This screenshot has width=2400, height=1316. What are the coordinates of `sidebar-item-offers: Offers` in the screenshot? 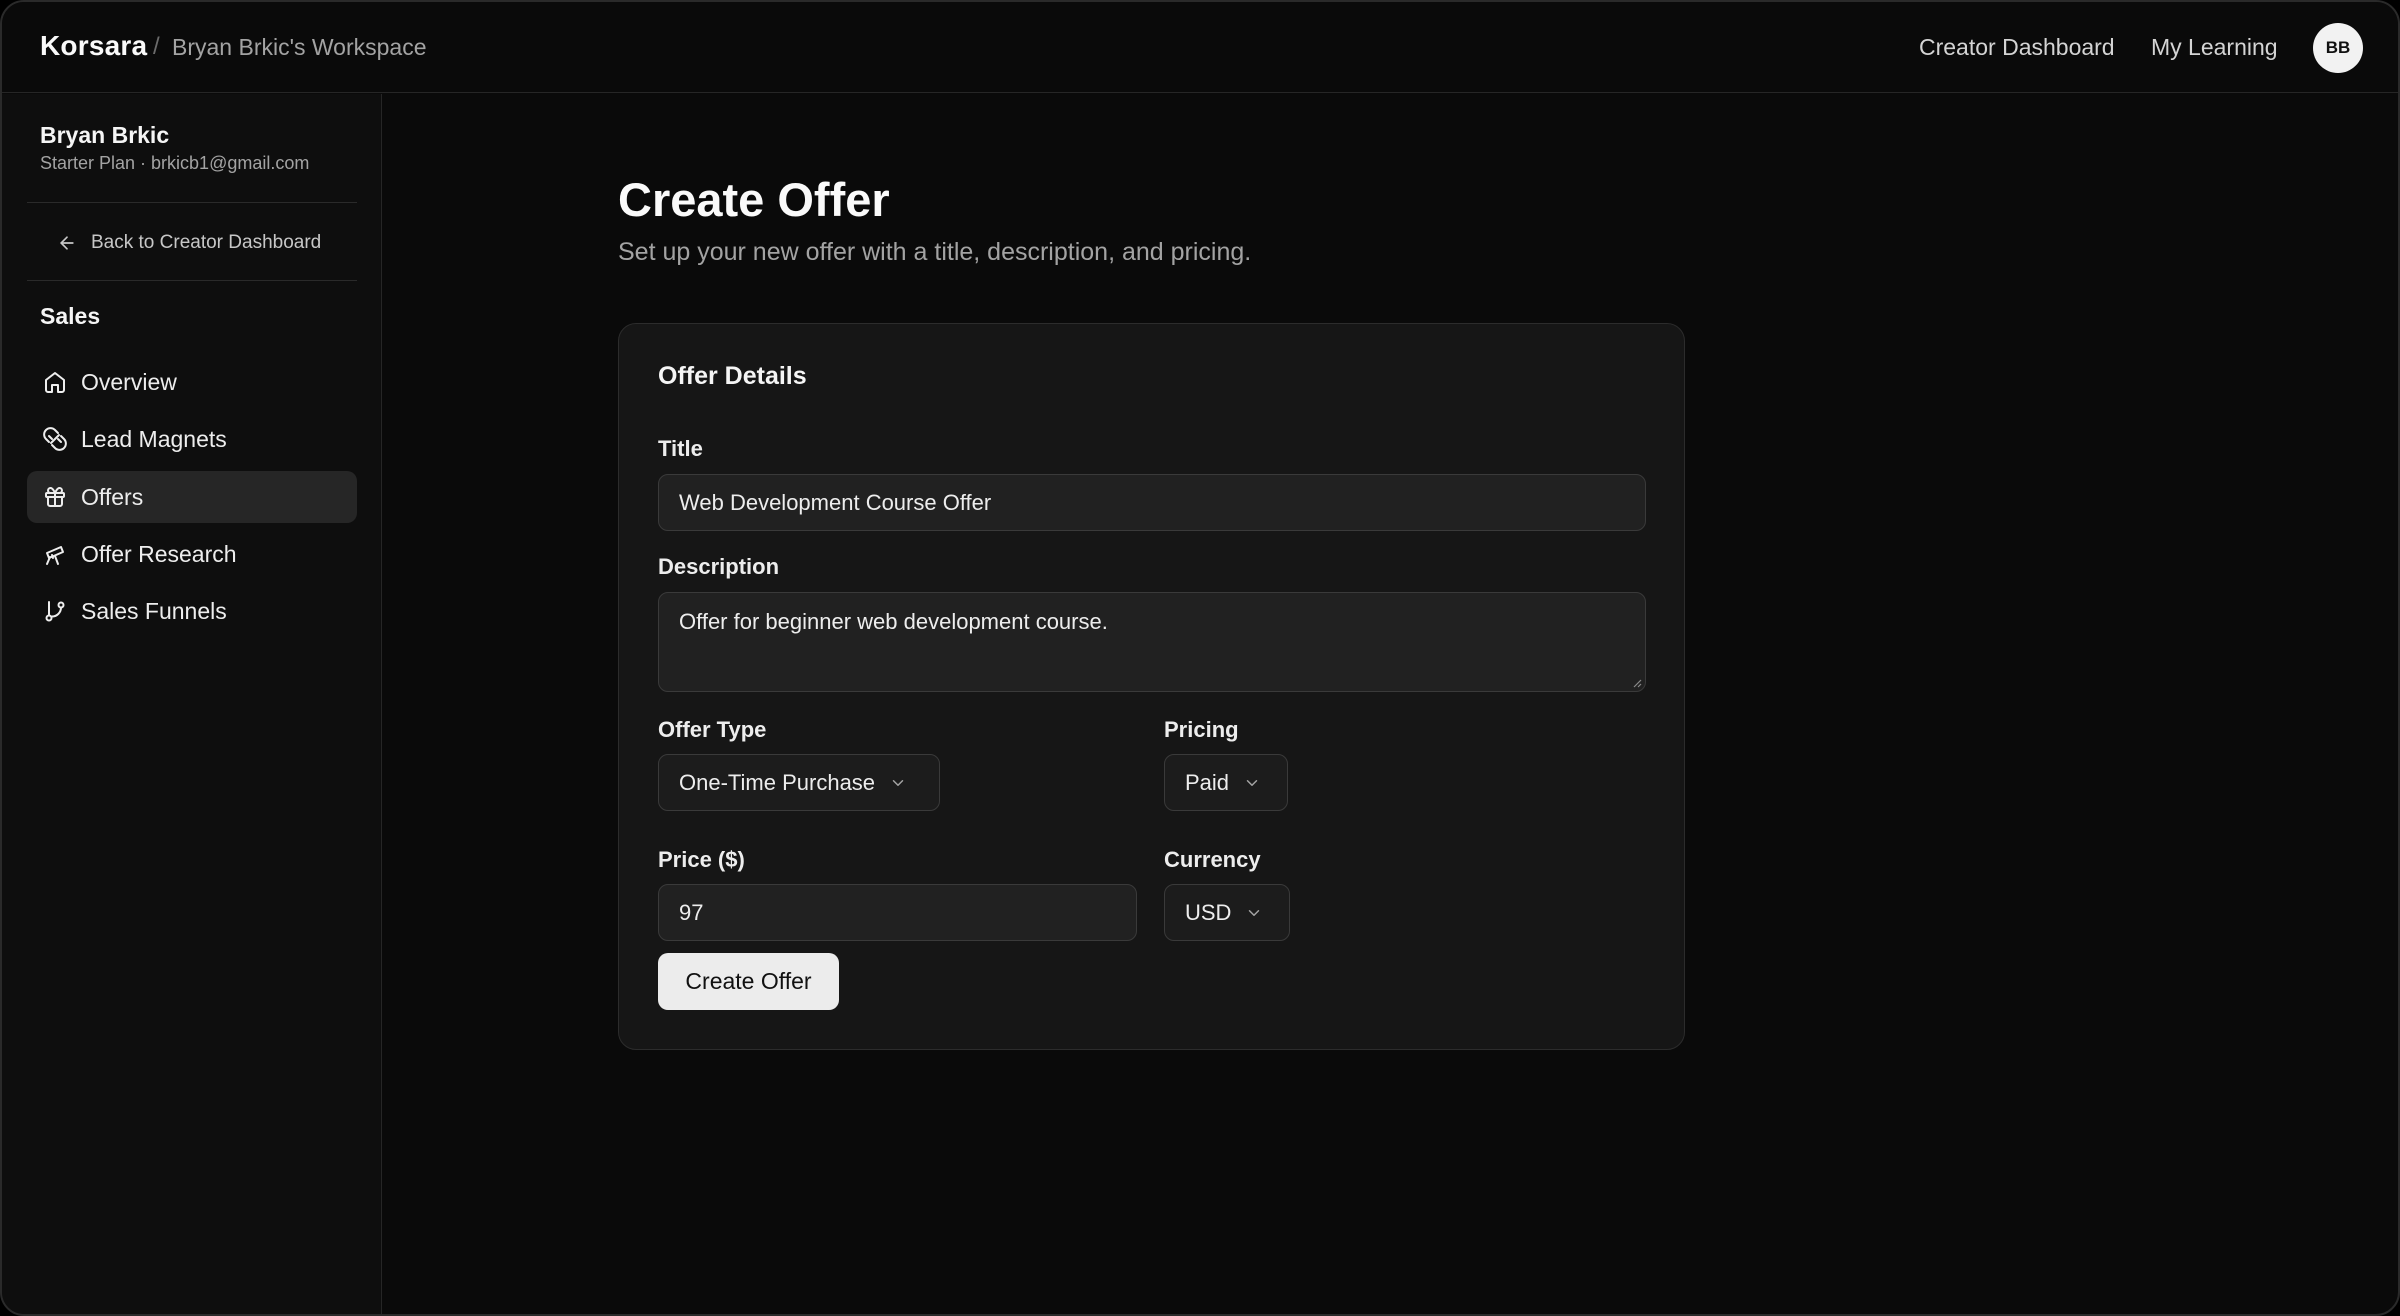 It's located at (192, 497).